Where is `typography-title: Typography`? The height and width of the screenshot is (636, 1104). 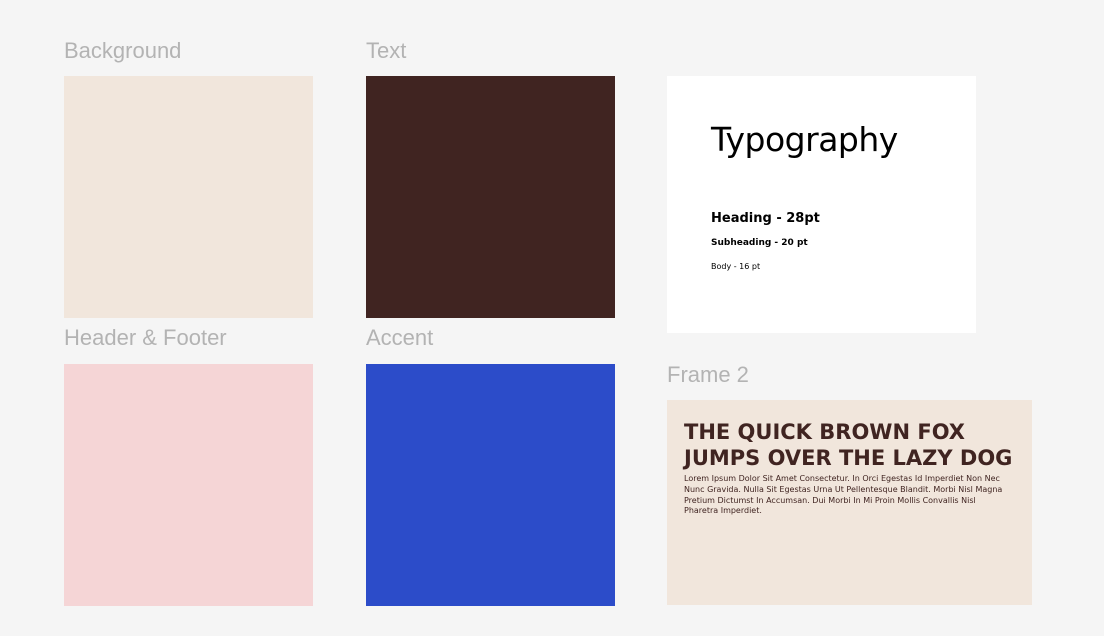
typography-title: Typography is located at coordinates (804, 139).